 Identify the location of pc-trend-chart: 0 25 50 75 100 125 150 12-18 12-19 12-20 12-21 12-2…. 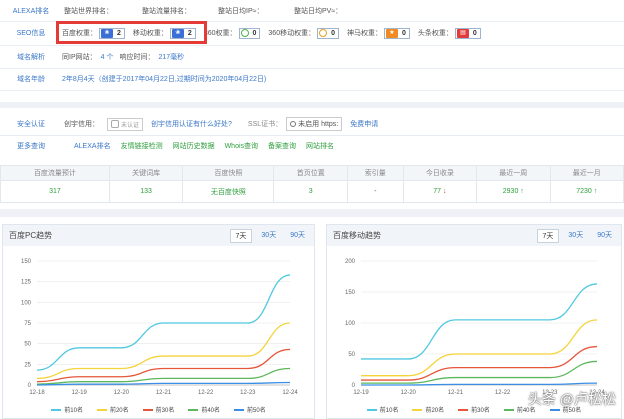
(159, 327).